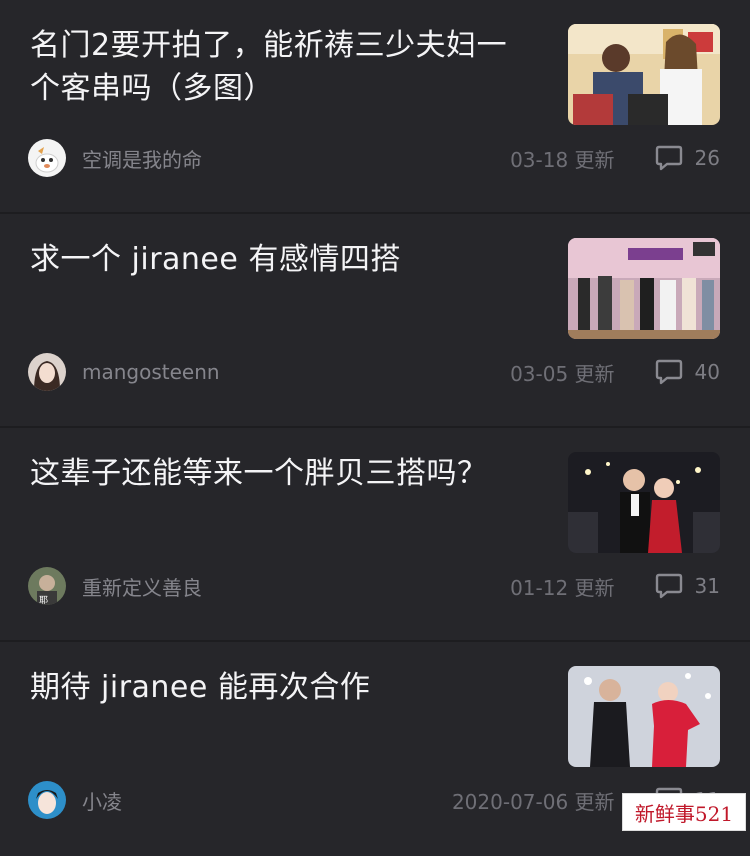  I want to click on update-date: 03-18 更新, so click(562, 159).